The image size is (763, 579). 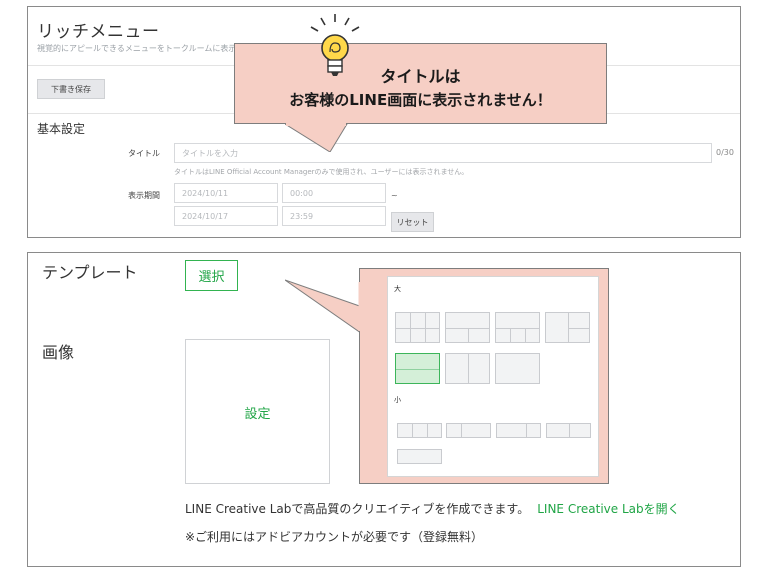 I want to click on reset-button: リセット, so click(x=412, y=222).